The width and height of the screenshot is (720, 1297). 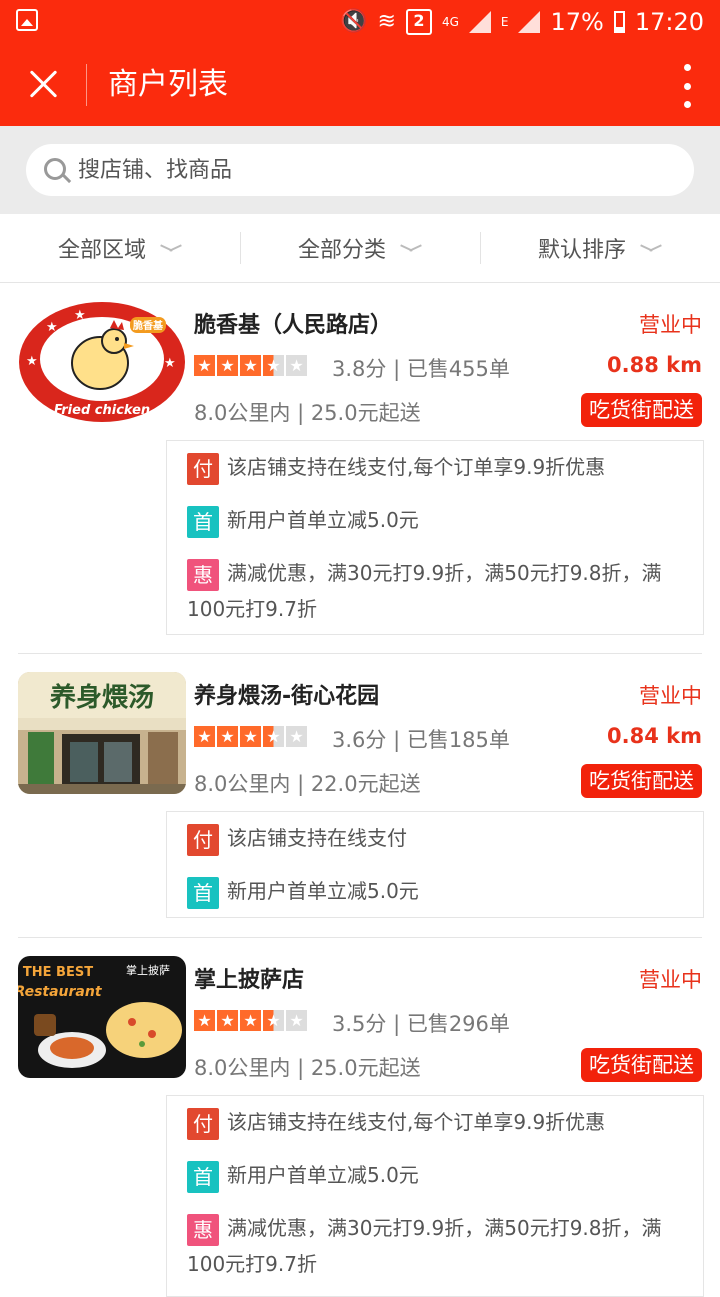 I want to click on shop-sign-text: 养身煨汤, so click(x=101, y=697).